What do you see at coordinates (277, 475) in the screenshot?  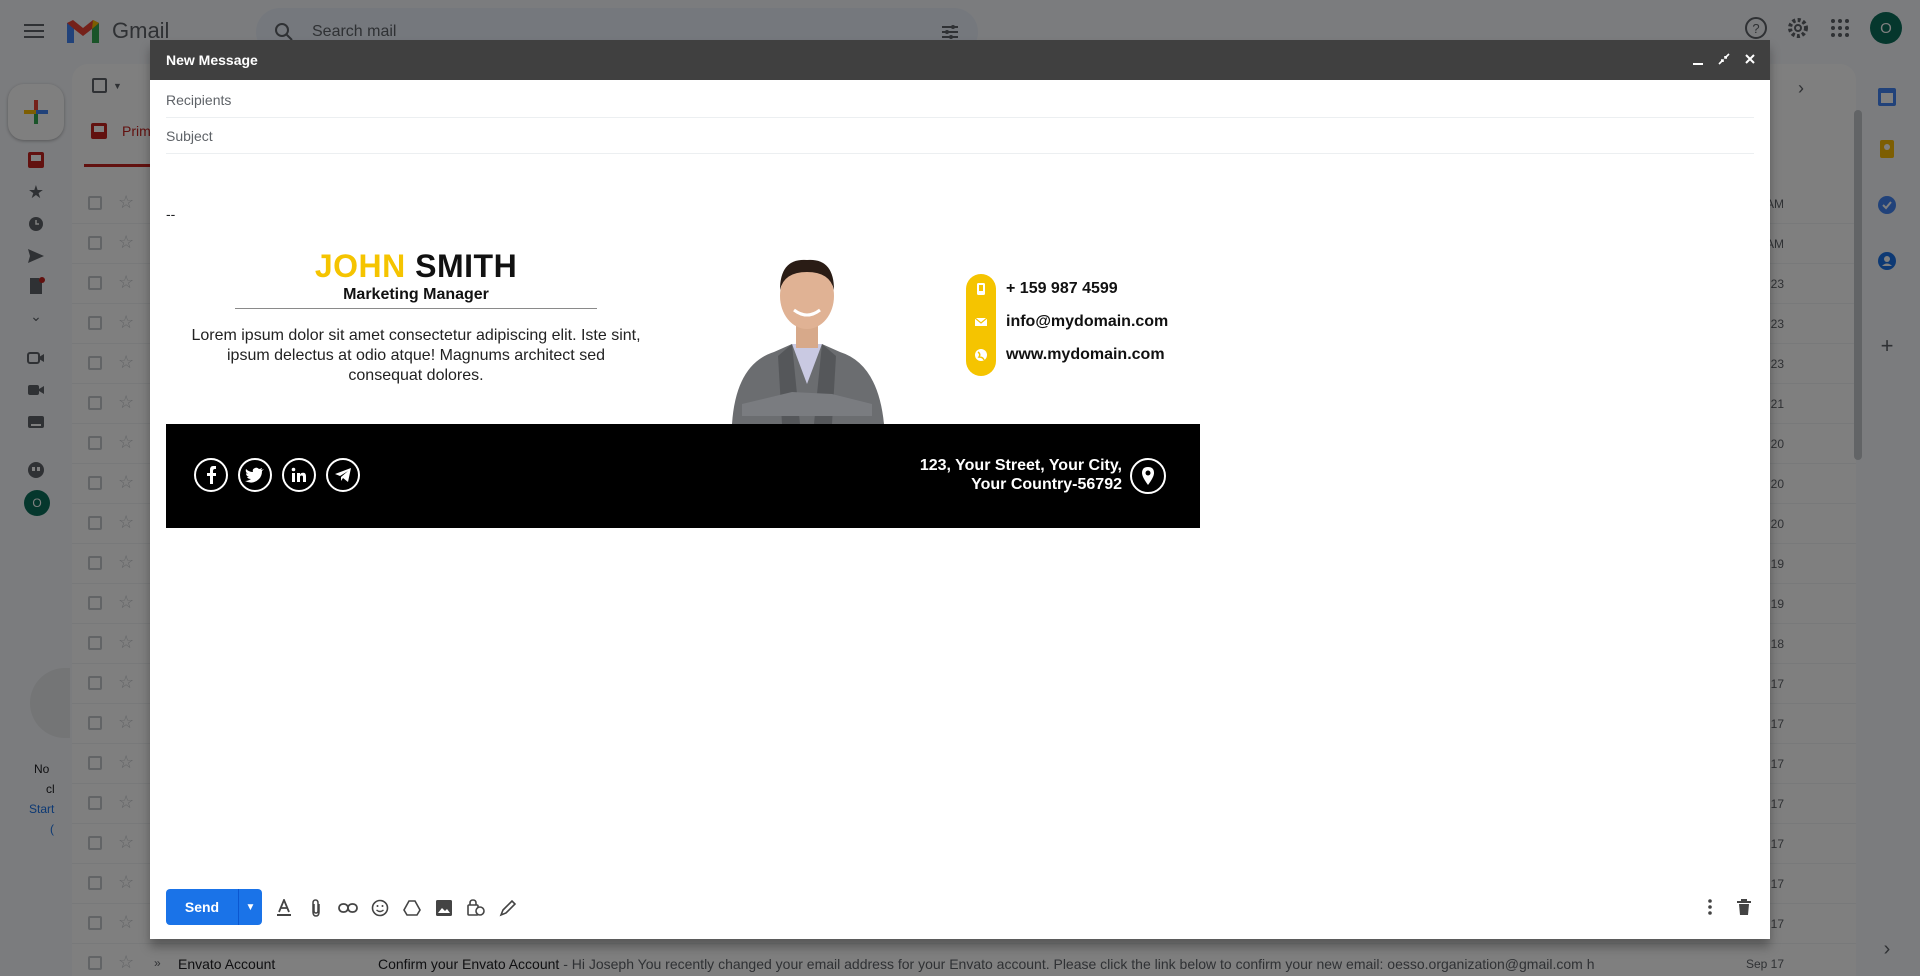 I see `social-links` at bounding box center [277, 475].